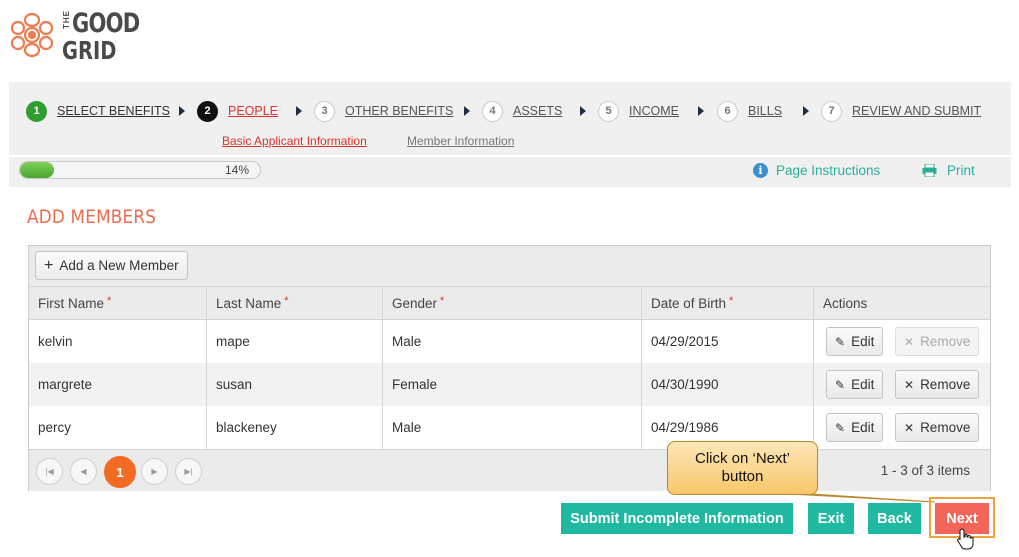  Describe the element at coordinates (37, 170) in the screenshot. I see `progress-fill` at that location.